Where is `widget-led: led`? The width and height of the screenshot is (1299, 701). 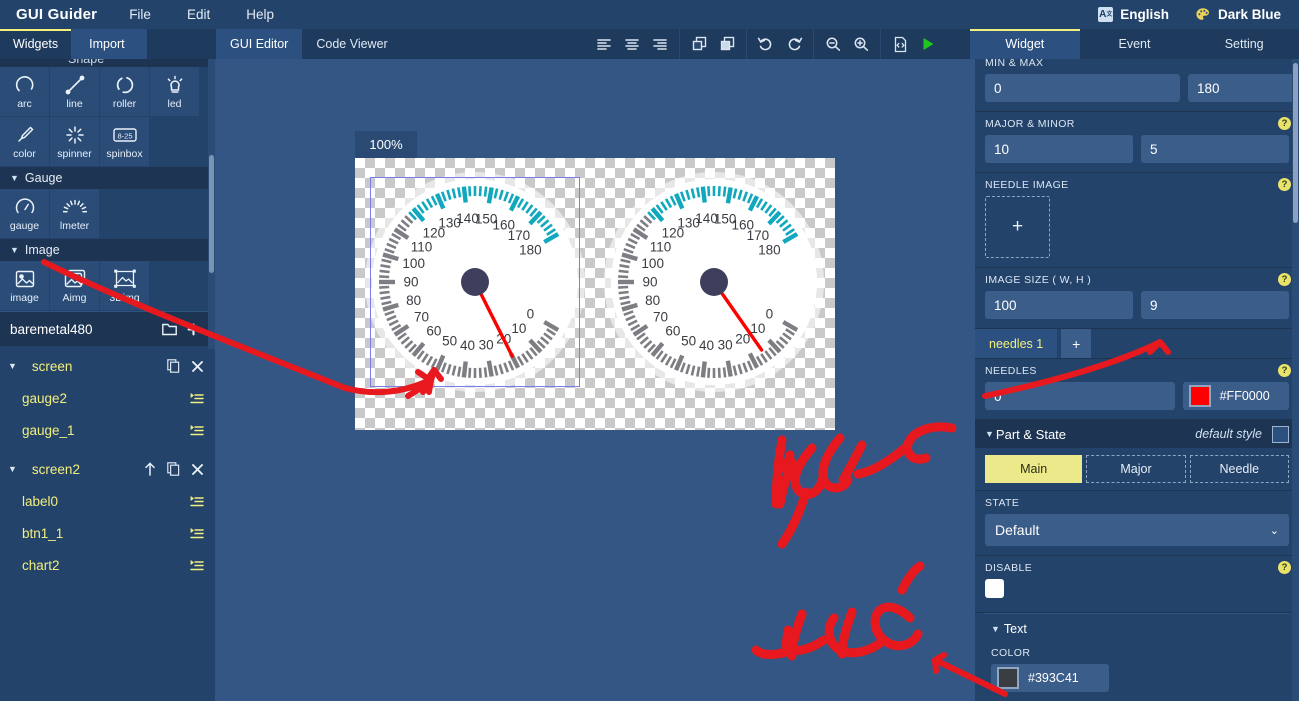
widget-led: led is located at coordinates (175, 92).